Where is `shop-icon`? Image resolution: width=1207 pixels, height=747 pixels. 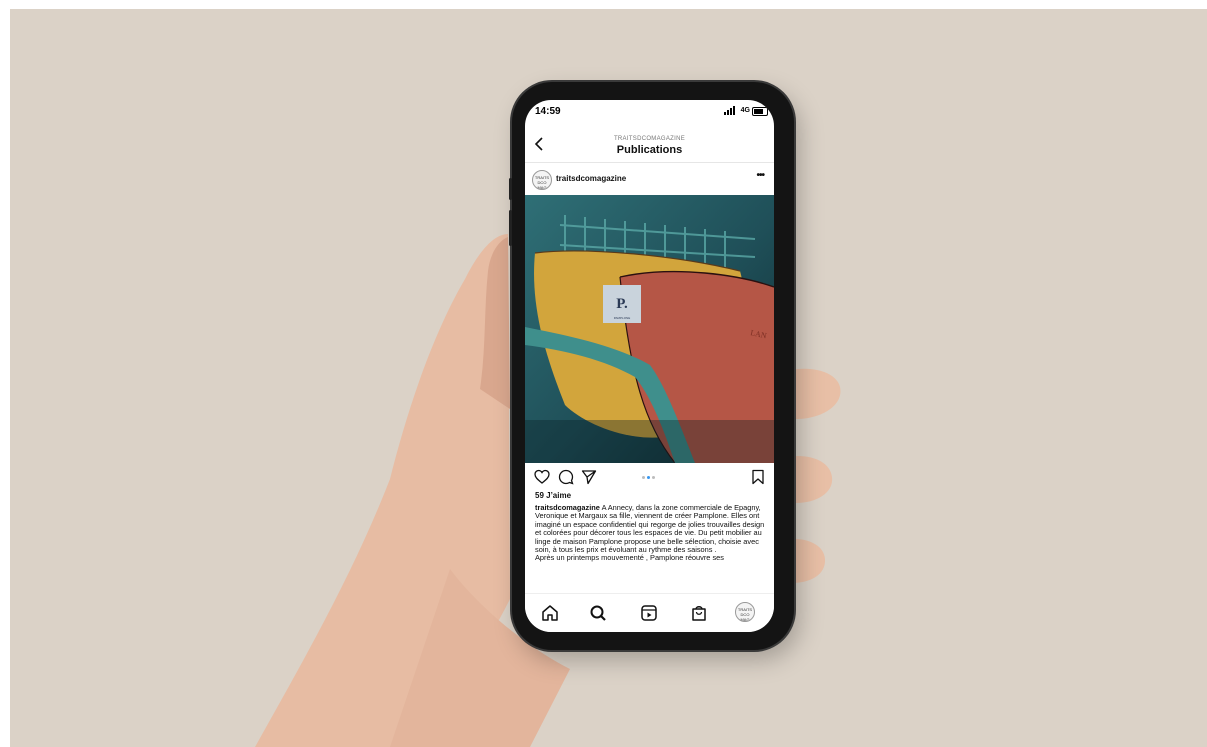 shop-icon is located at coordinates (699, 613).